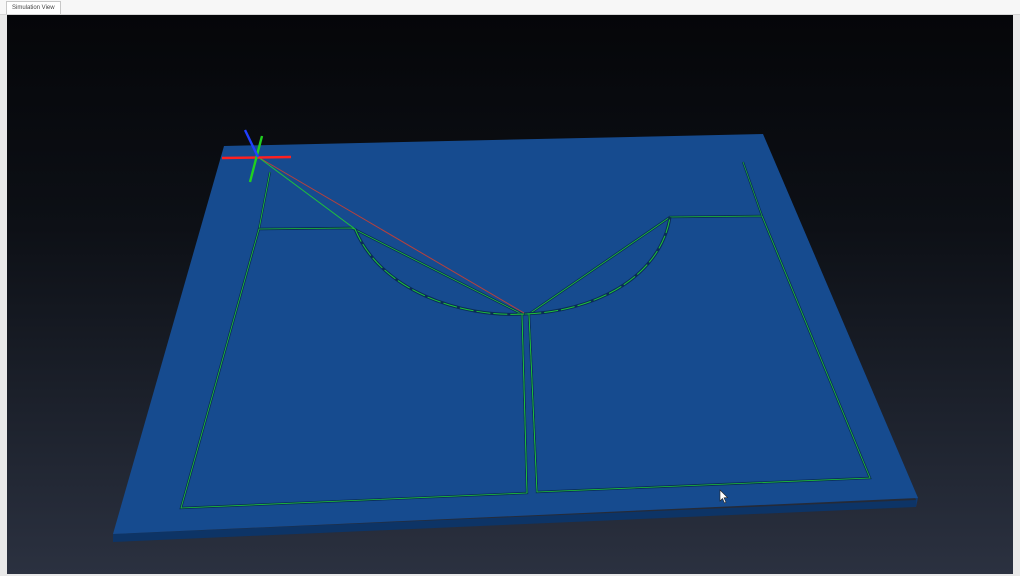  I want to click on left-frame, so click(3, 294).